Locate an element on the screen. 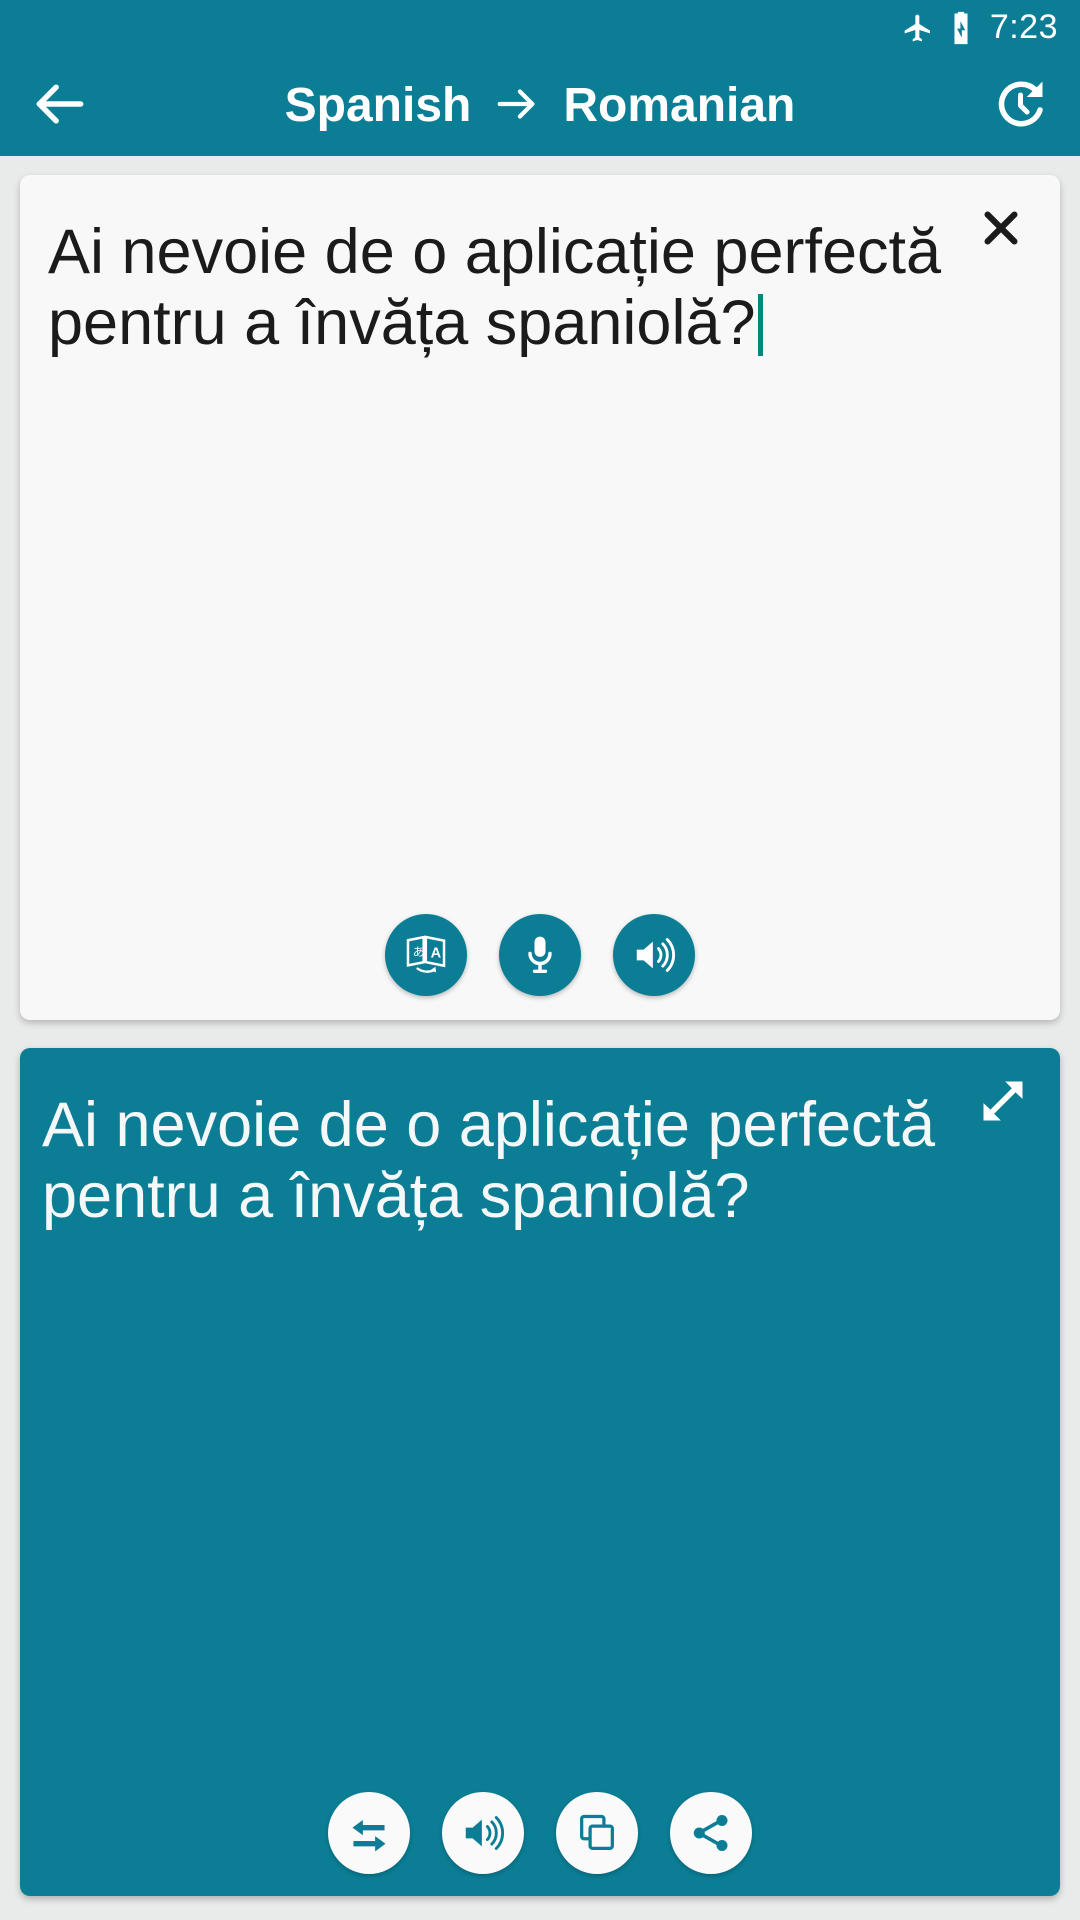  speak-source-button is located at coordinates (654, 955).